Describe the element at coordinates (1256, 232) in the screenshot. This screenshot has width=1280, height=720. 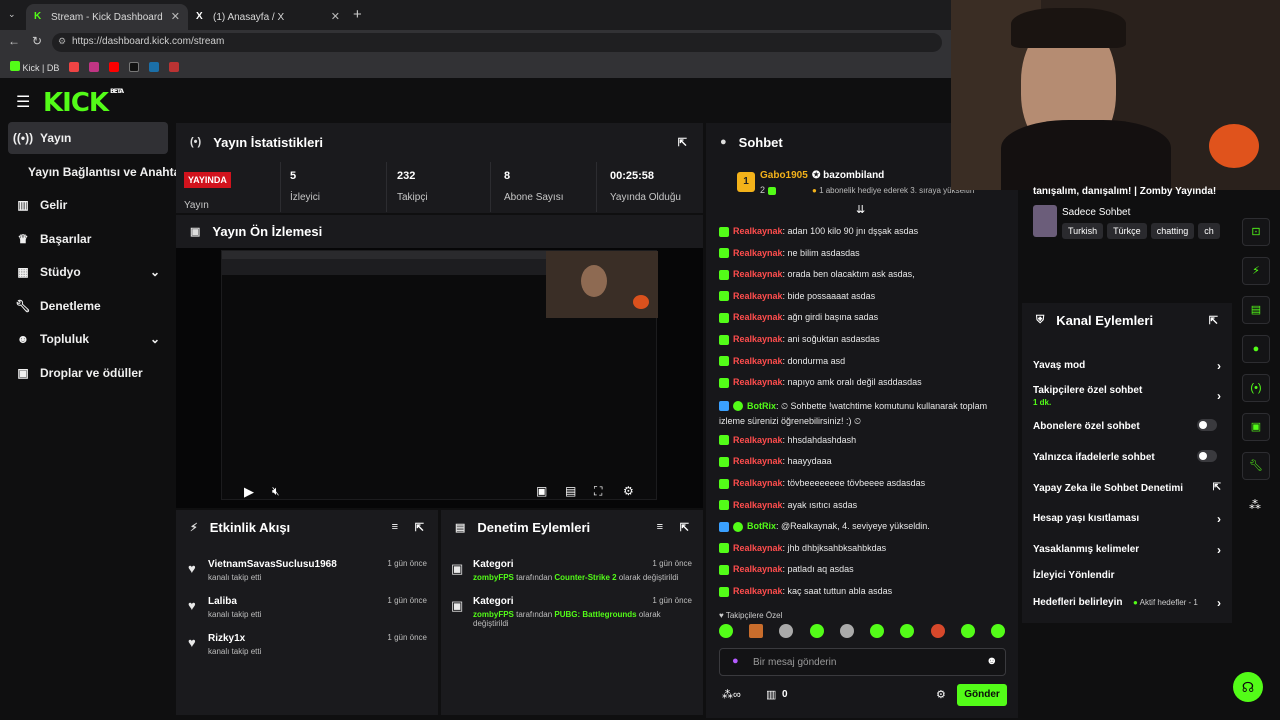
I see `mod-view-button: ⊡` at that location.